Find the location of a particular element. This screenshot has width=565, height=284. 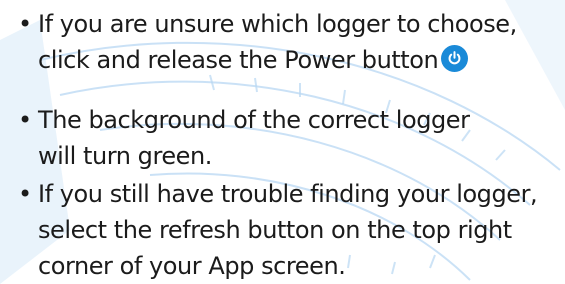

text-line: will turn green. is located at coordinates (125, 156).